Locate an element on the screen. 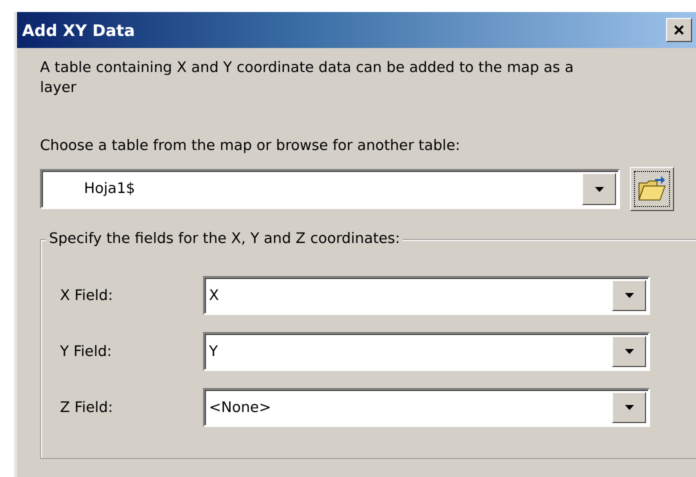 This screenshot has width=696, height=477. dropdown-field: <None> is located at coordinates (426, 407).